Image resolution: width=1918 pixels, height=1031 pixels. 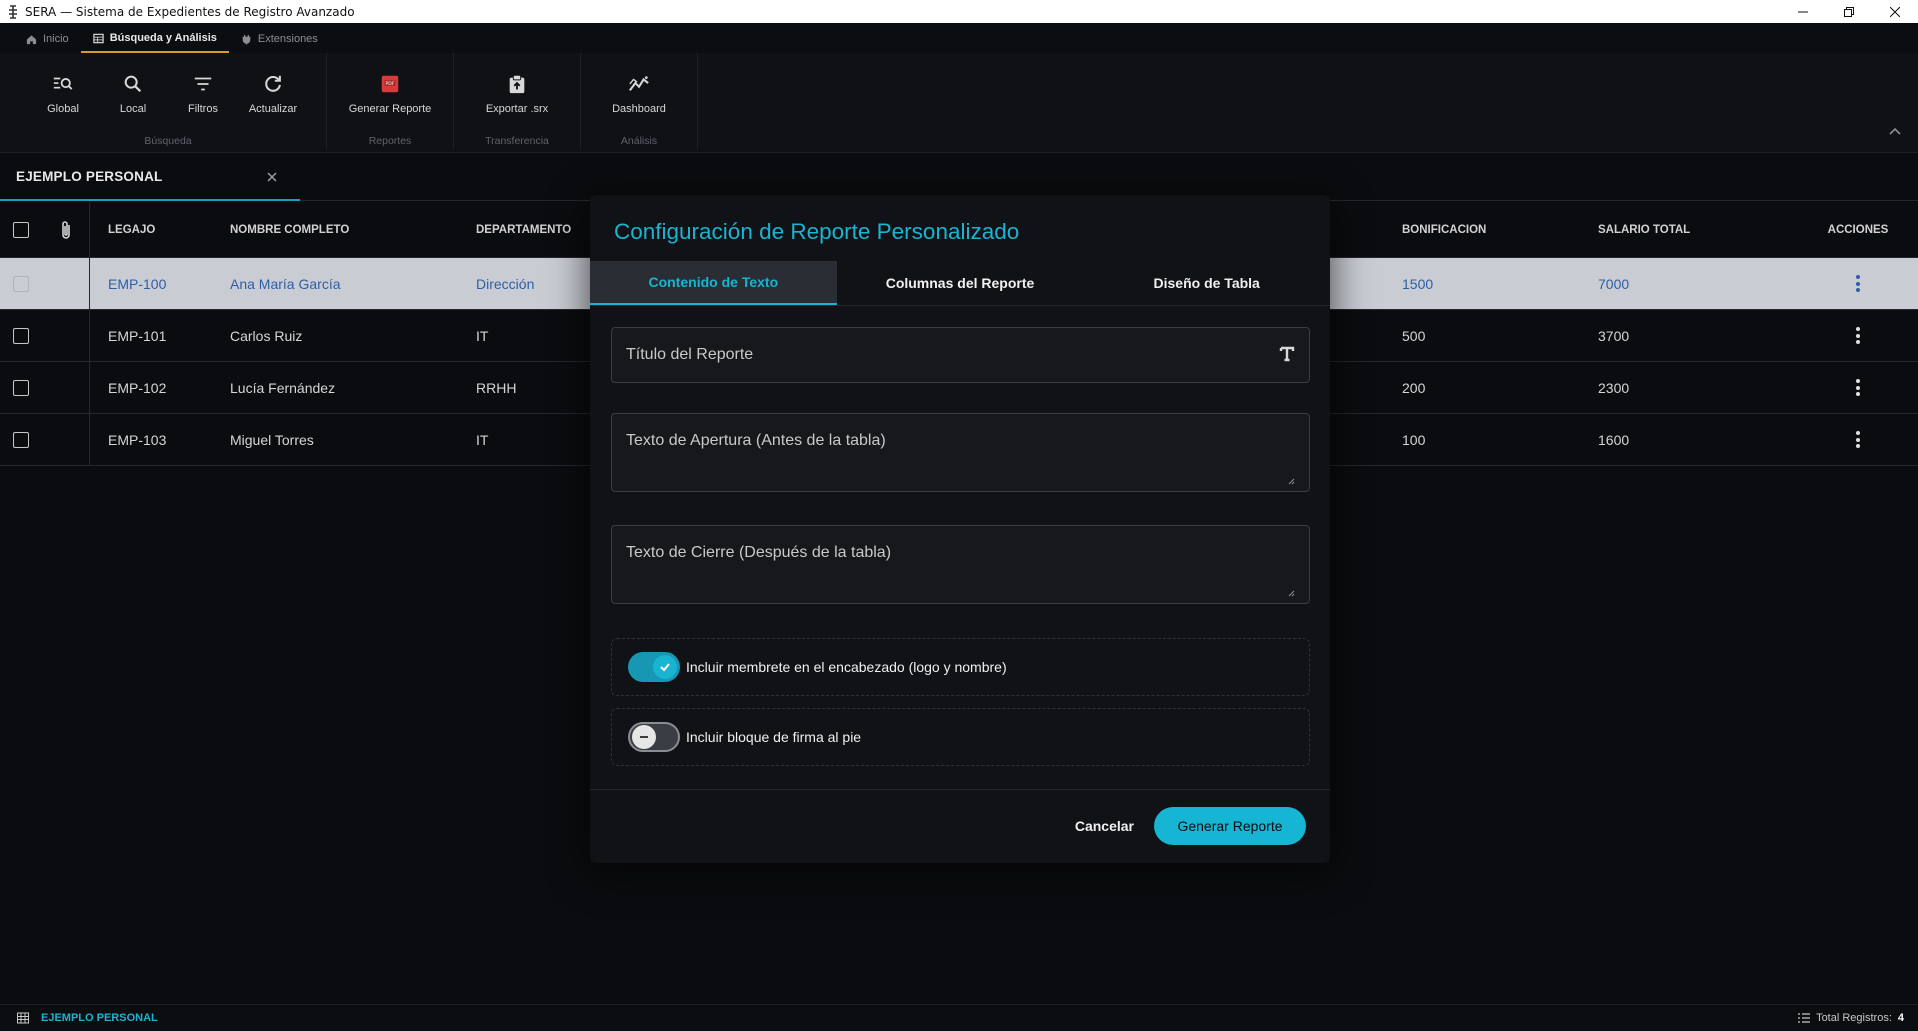 What do you see at coordinates (266, 335) in the screenshot?
I see `cell-nombre: Carlos Ruiz` at bounding box center [266, 335].